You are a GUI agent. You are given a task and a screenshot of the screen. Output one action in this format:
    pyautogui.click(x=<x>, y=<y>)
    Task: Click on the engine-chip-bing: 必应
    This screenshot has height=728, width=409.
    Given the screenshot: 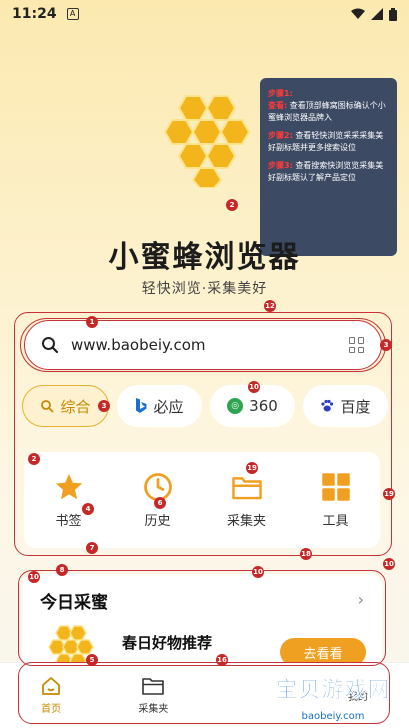 What is the action you would take?
    pyautogui.click(x=159, y=406)
    